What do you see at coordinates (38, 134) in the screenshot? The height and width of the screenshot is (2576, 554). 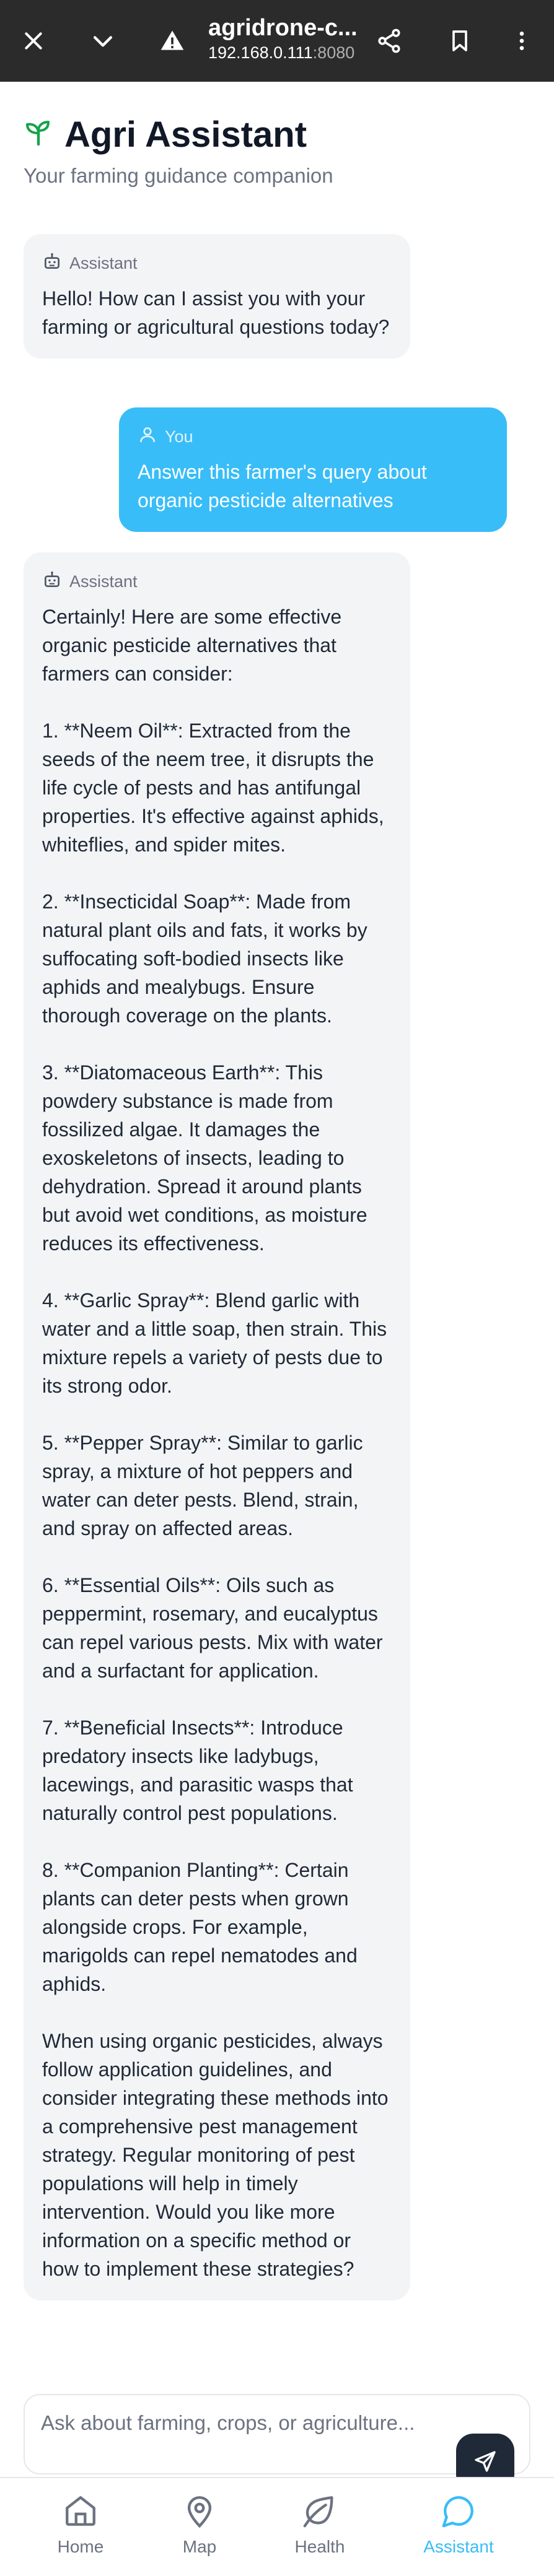 I see `sprout-icon` at bounding box center [38, 134].